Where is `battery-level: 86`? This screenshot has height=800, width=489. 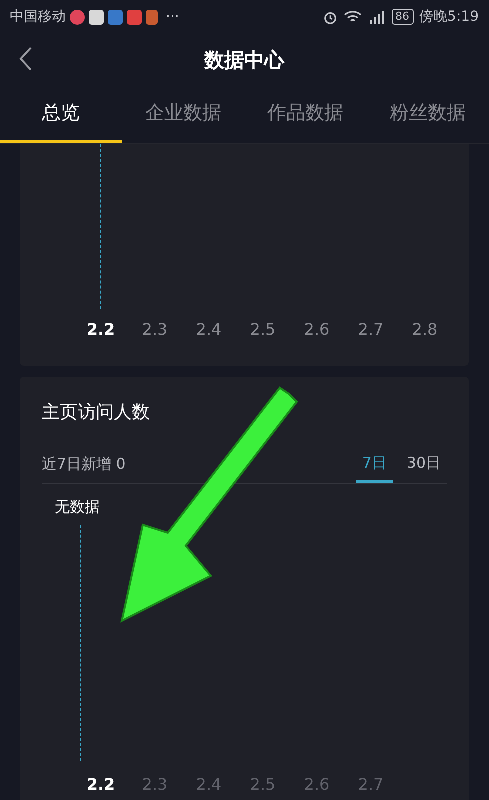
battery-level: 86 is located at coordinates (403, 17).